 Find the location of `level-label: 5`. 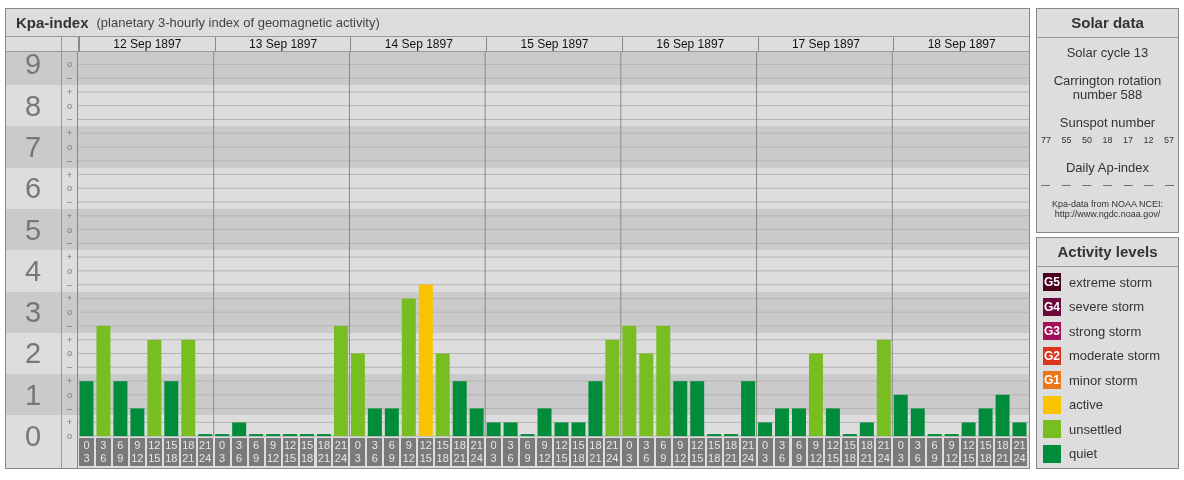

level-label: 5 is located at coordinates (33, 229).